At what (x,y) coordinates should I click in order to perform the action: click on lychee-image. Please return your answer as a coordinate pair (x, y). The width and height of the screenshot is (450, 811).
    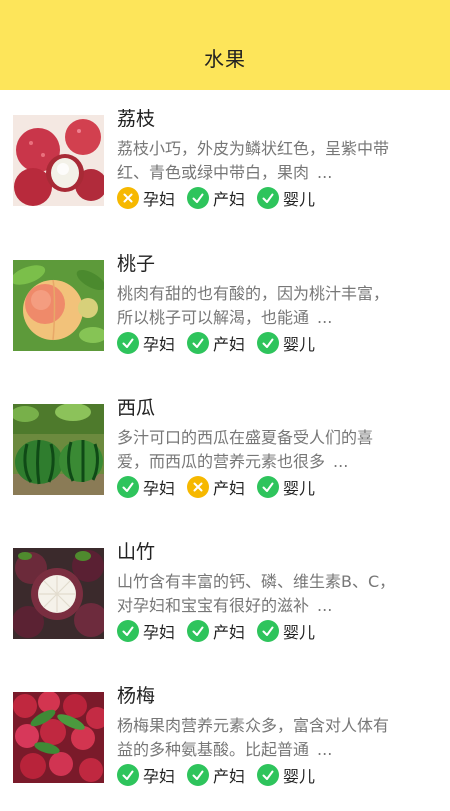
    Looking at the image, I should click on (58, 160).